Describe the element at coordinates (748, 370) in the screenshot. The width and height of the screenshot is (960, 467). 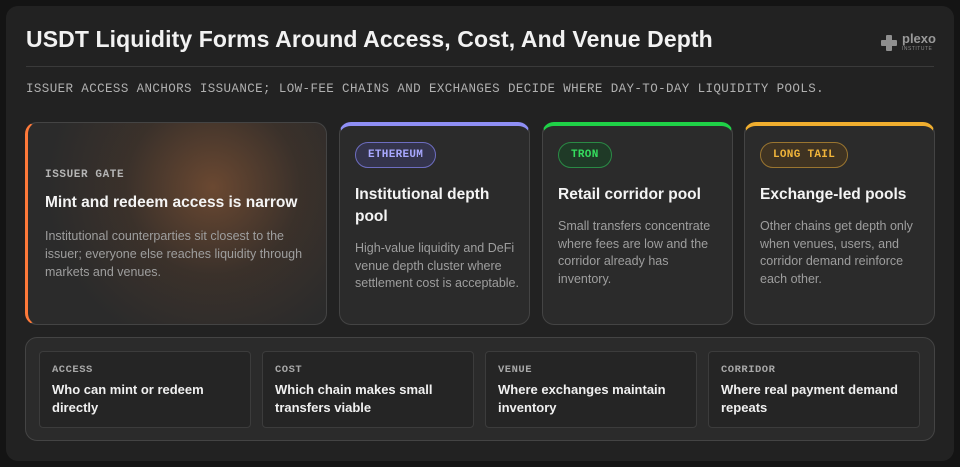
I see `factor-label: CORRIDOR` at that location.